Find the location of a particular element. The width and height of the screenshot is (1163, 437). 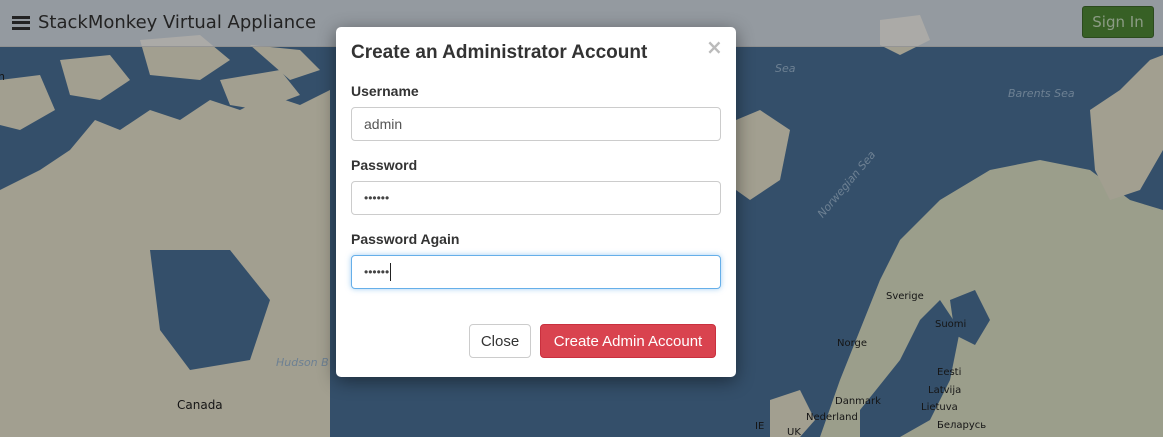

password-again-input: •••••• is located at coordinates (536, 272).